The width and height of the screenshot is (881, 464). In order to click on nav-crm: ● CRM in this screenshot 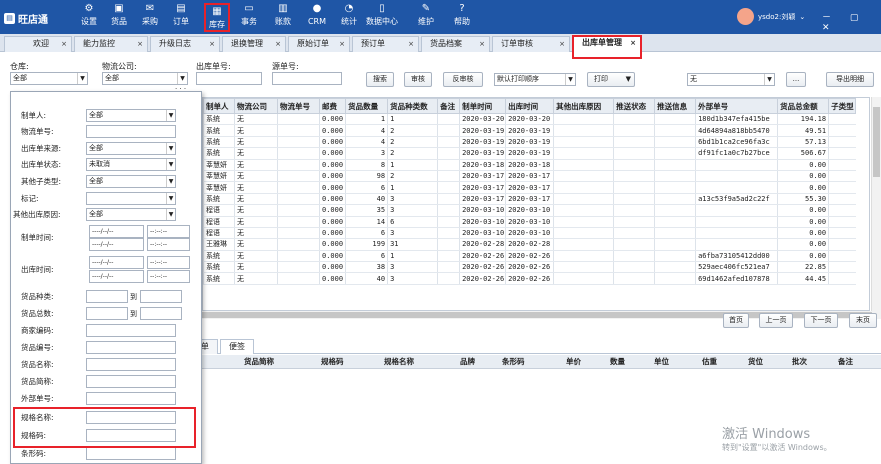, I will do `click(317, 17)`.